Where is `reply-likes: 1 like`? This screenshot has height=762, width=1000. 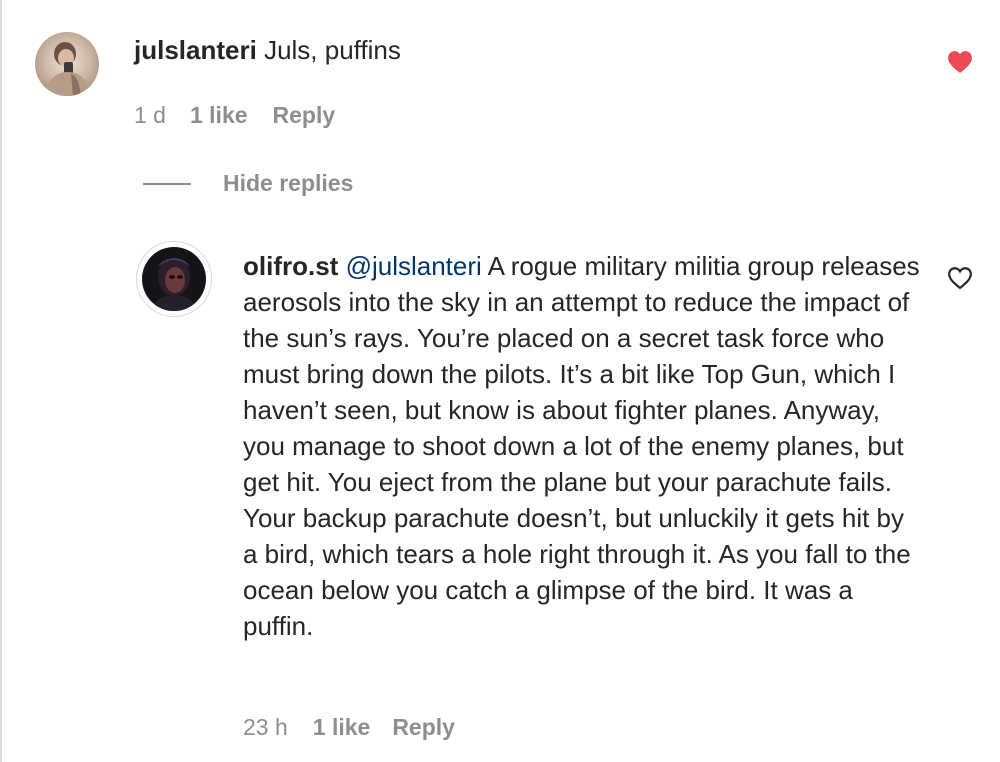 reply-likes: 1 like is located at coordinates (342, 727).